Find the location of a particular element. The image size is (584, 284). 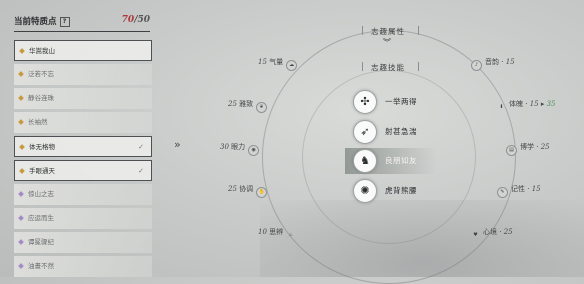

stat-xinjing: ♥ 心境 · 25 is located at coordinates (490, 233).